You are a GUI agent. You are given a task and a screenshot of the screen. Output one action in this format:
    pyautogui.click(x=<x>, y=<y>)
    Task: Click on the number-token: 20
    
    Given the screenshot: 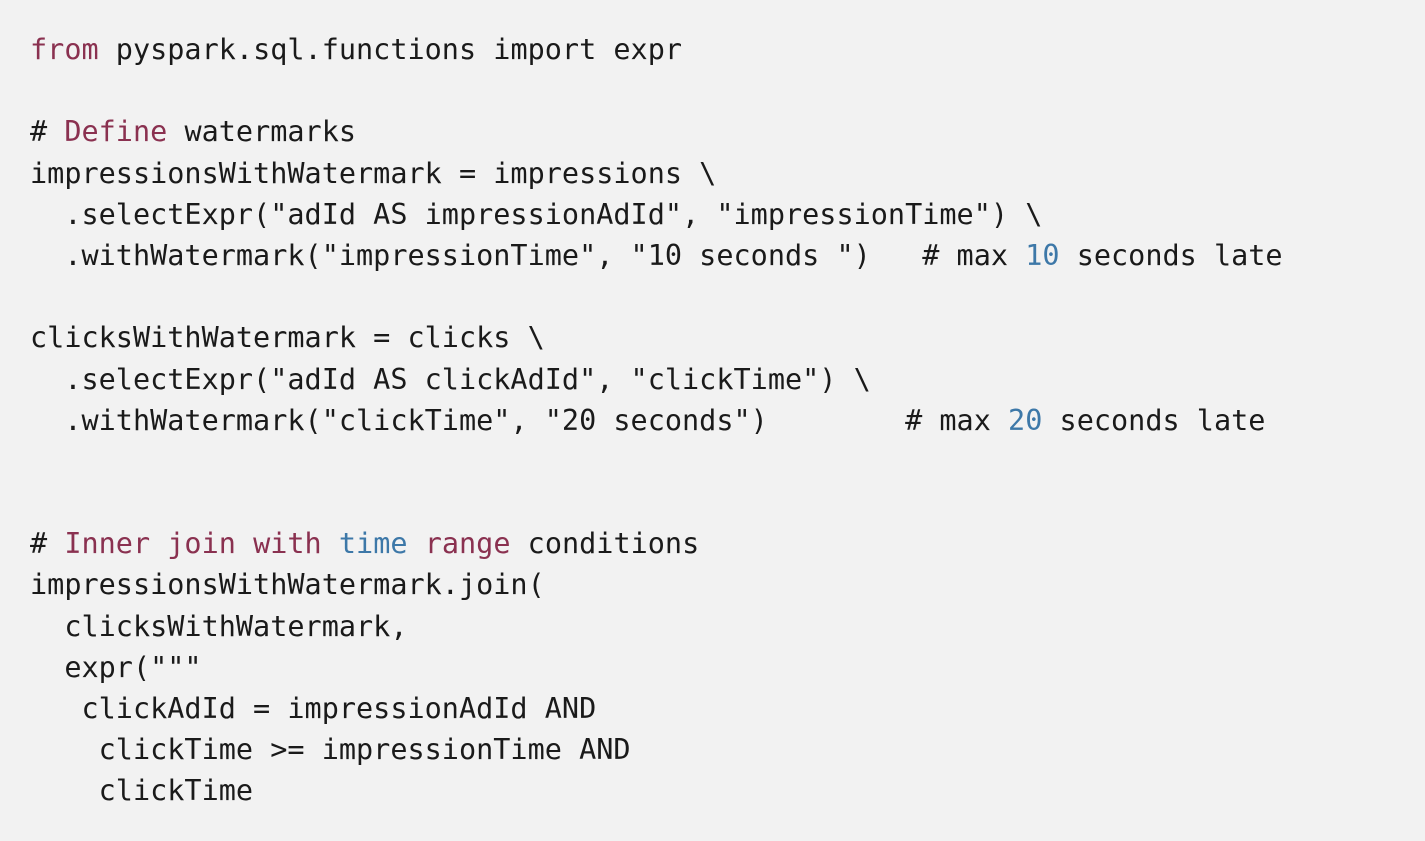 What is the action you would take?
    pyautogui.click(x=1025, y=420)
    